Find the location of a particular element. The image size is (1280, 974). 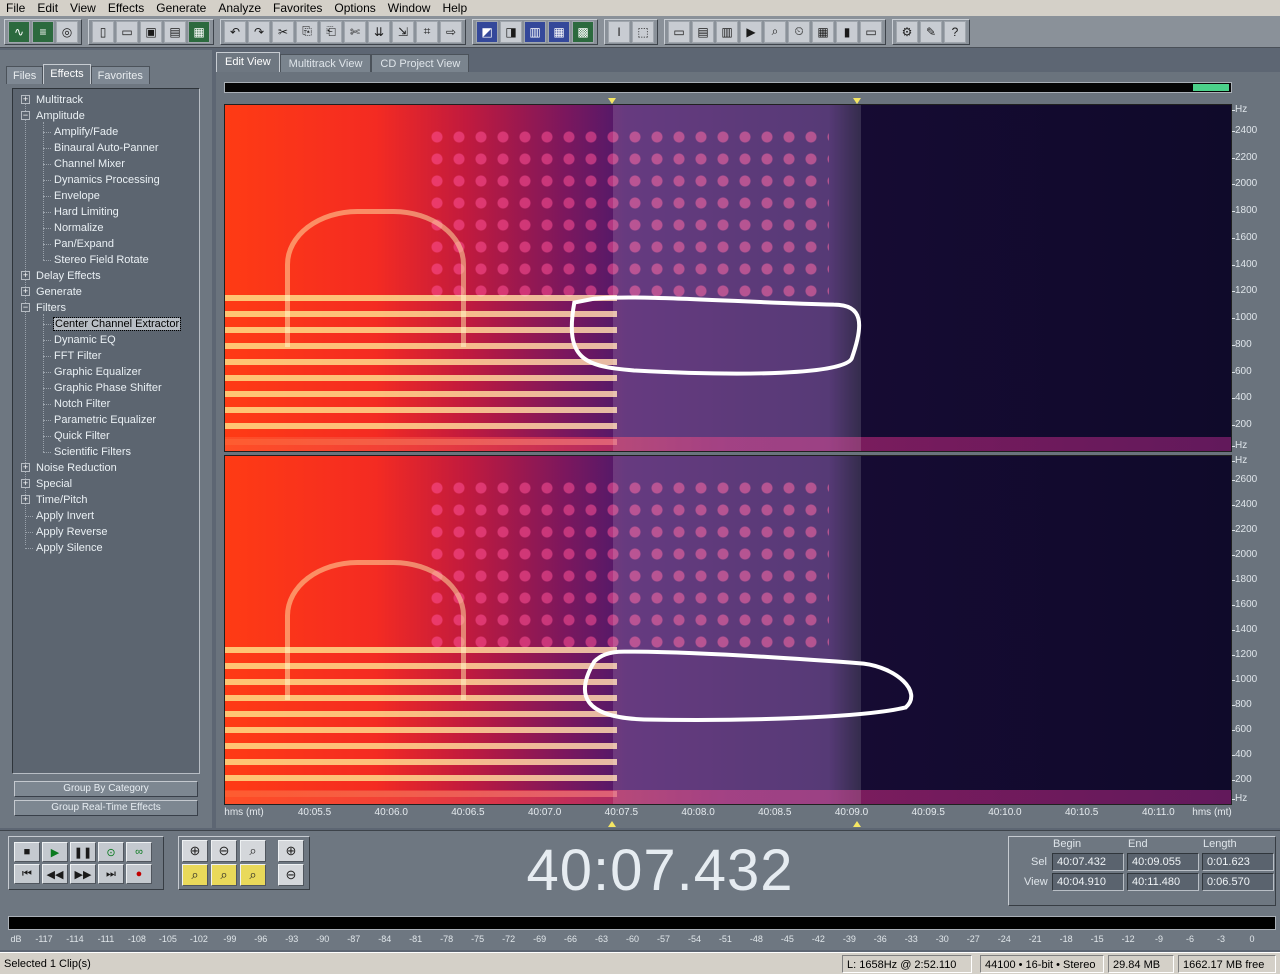

selection-start-marker-bottom is located at coordinates (612, 824).